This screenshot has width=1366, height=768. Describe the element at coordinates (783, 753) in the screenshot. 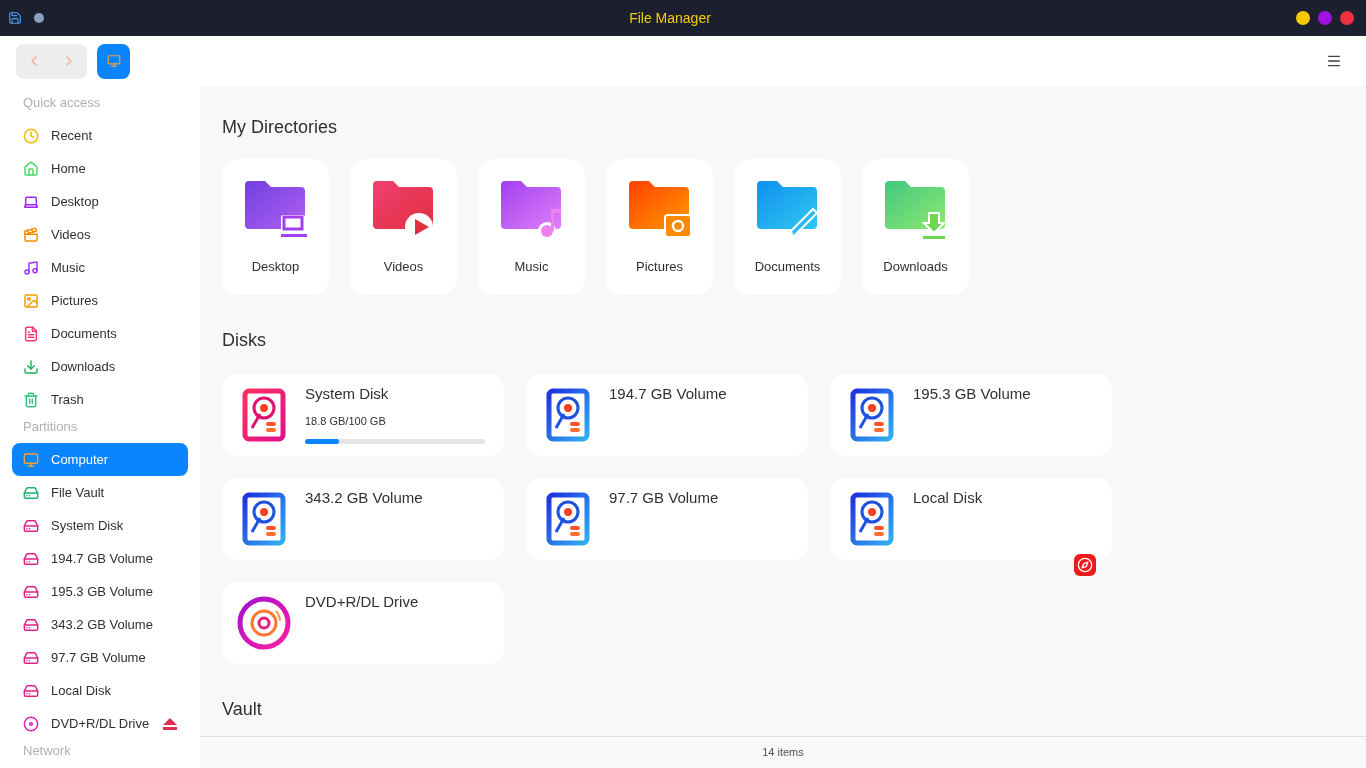

I see `status-bar-text: 14 items` at that location.